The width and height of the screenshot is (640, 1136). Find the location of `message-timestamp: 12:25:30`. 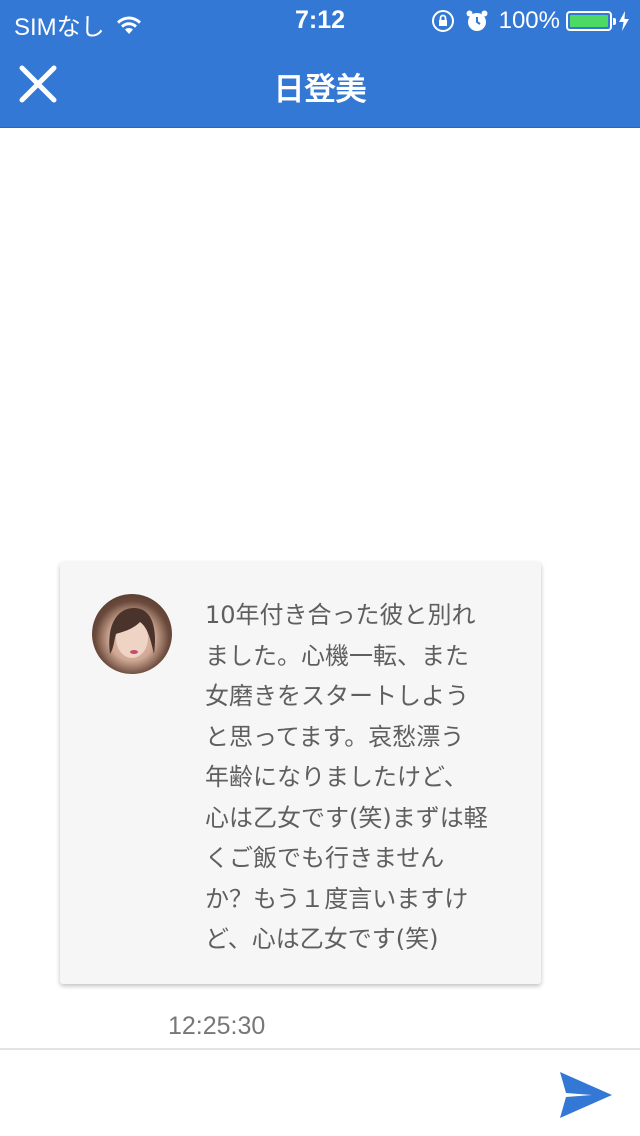

message-timestamp: 12:25:30 is located at coordinates (217, 1026).